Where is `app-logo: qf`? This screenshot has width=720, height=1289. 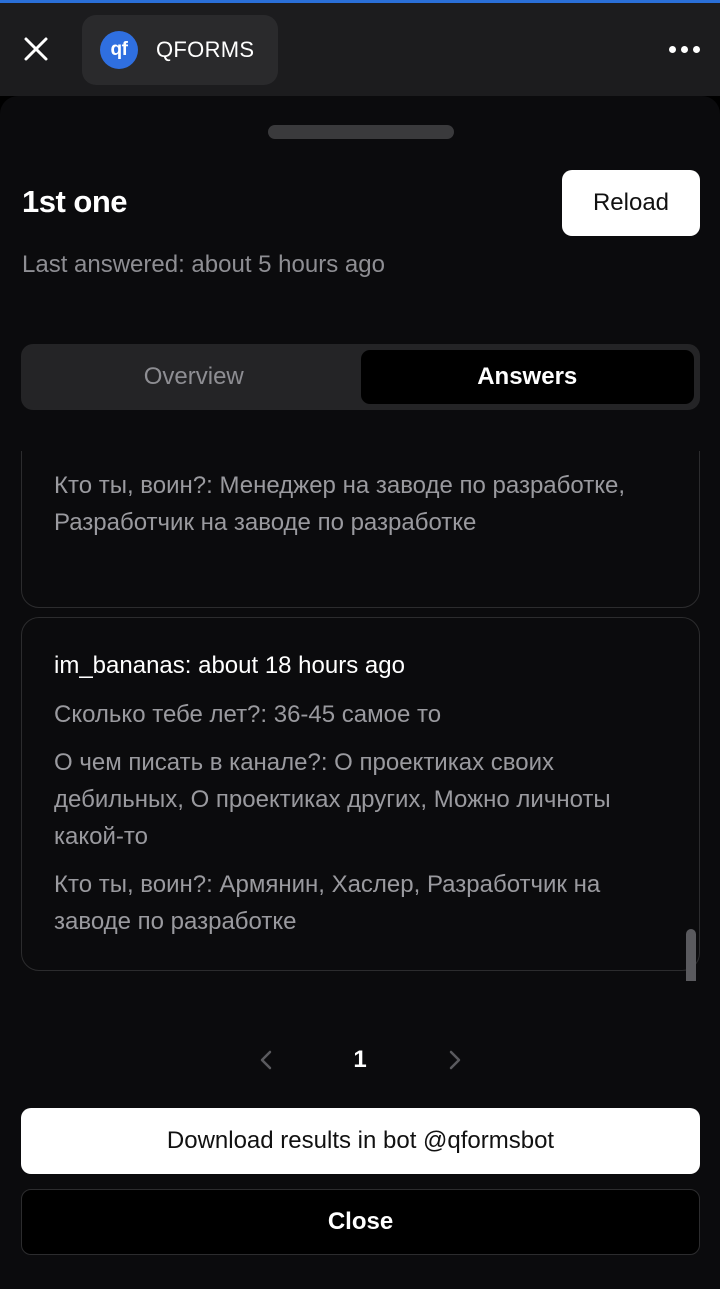 app-logo: qf is located at coordinates (119, 50).